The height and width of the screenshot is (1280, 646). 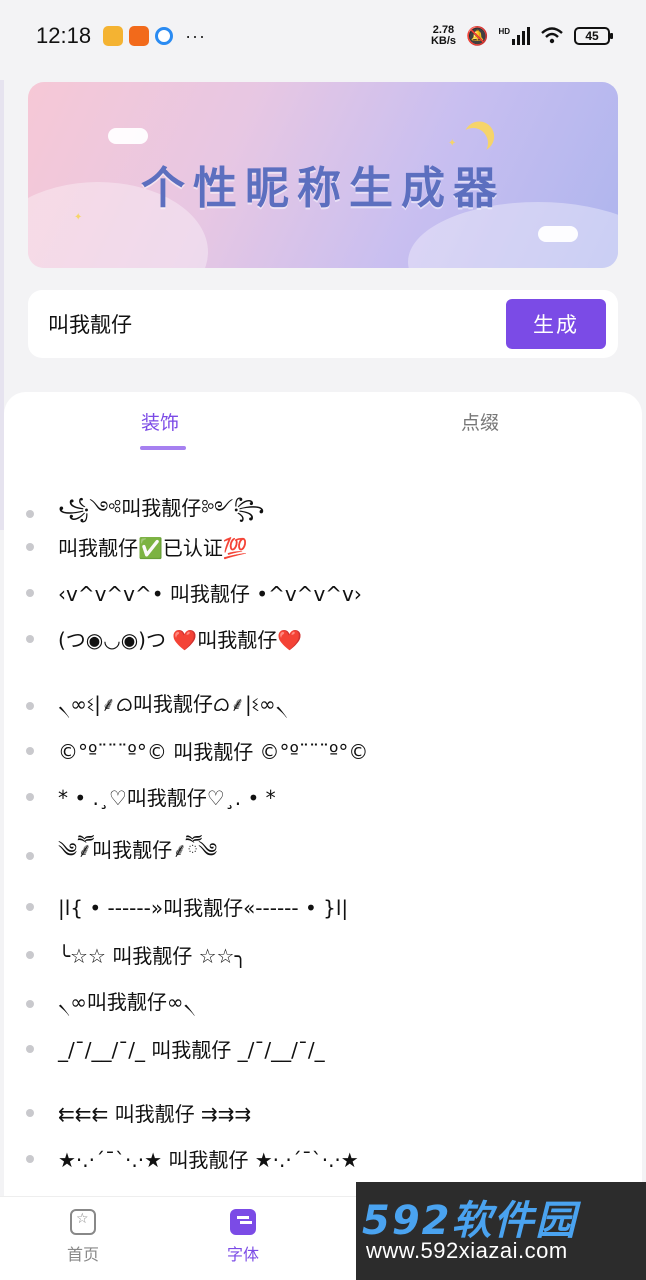 What do you see at coordinates (480, 421) in the screenshot?
I see `tab-embellish: 点缀` at bounding box center [480, 421].